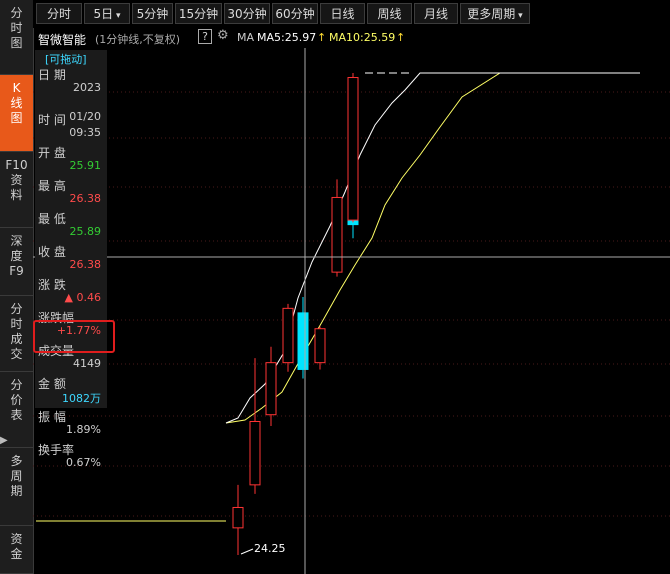  I want to click on info-value: 1082万, so click(81, 398).